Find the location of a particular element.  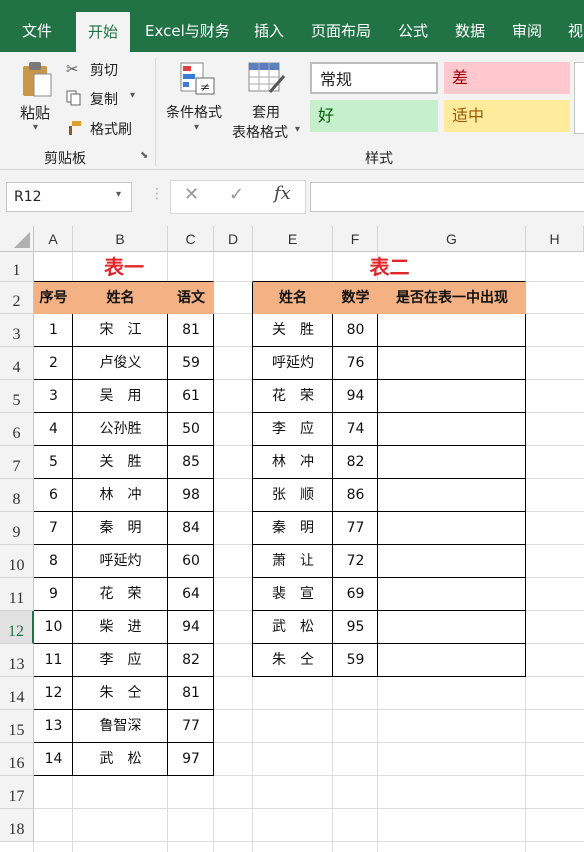

table1-cell: 50 is located at coordinates (191, 429).